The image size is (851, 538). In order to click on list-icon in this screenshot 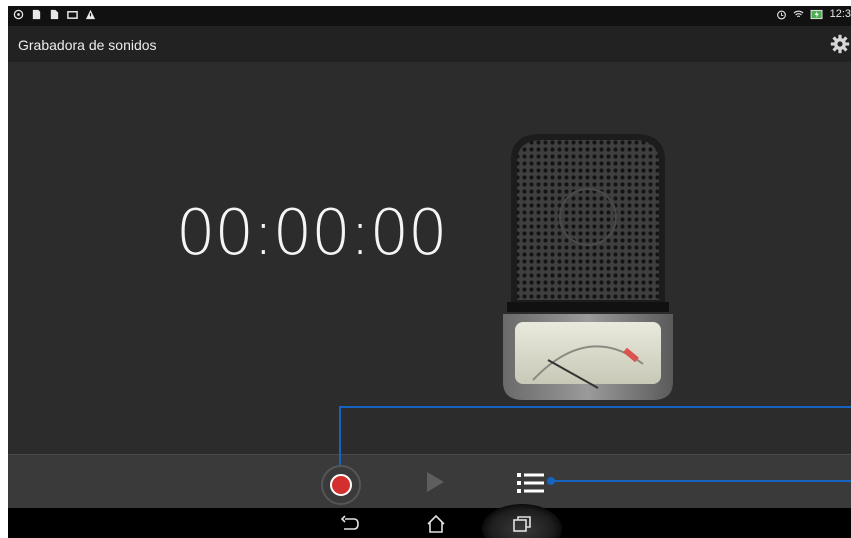, I will do `click(531, 483)`.